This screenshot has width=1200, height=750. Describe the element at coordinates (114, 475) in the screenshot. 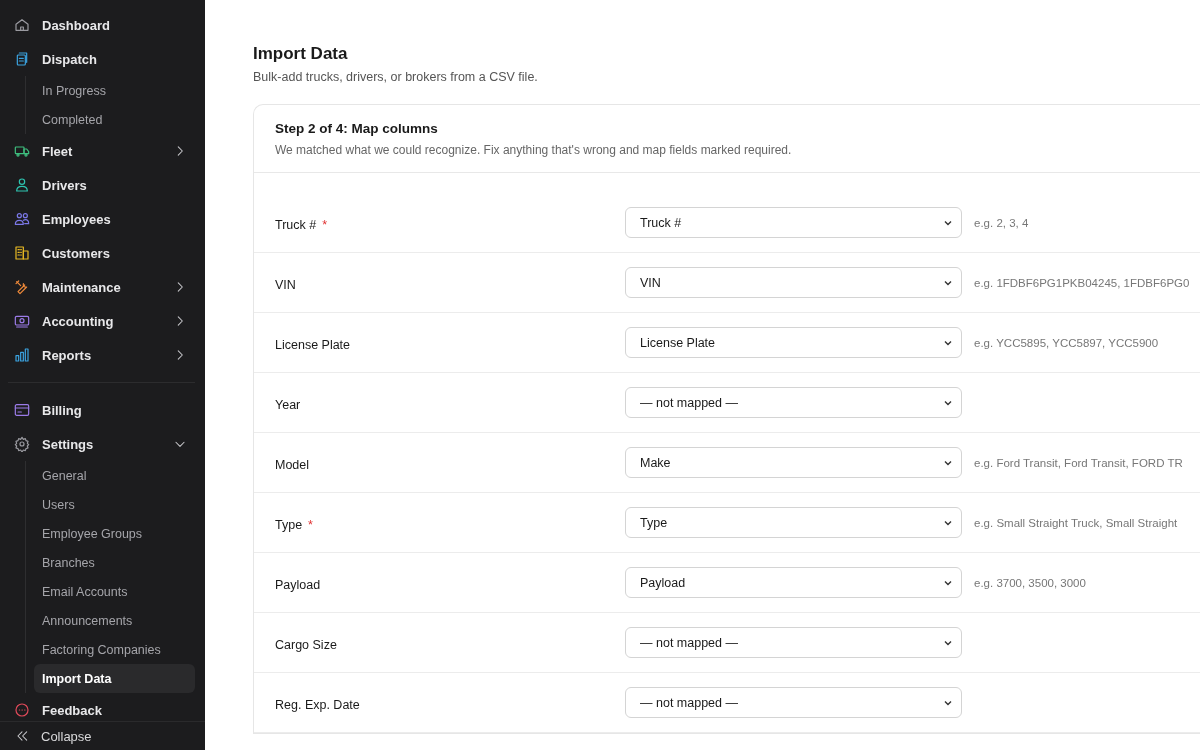

I see `sidebar-subitem: General` at that location.